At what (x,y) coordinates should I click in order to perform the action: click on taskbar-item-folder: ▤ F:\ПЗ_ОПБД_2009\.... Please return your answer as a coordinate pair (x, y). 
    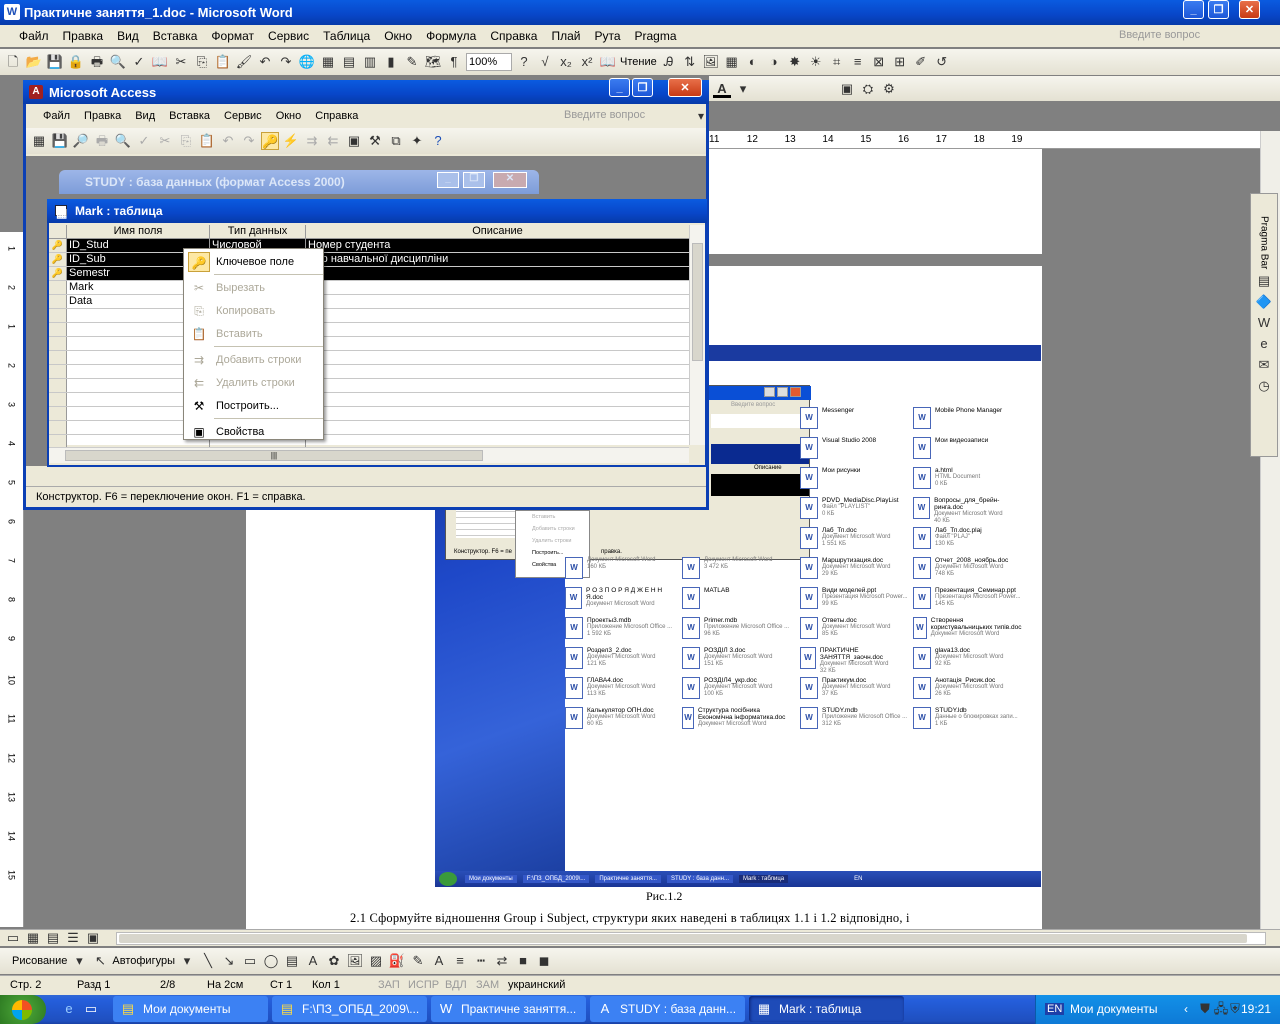
    Looking at the image, I should click on (349, 1009).